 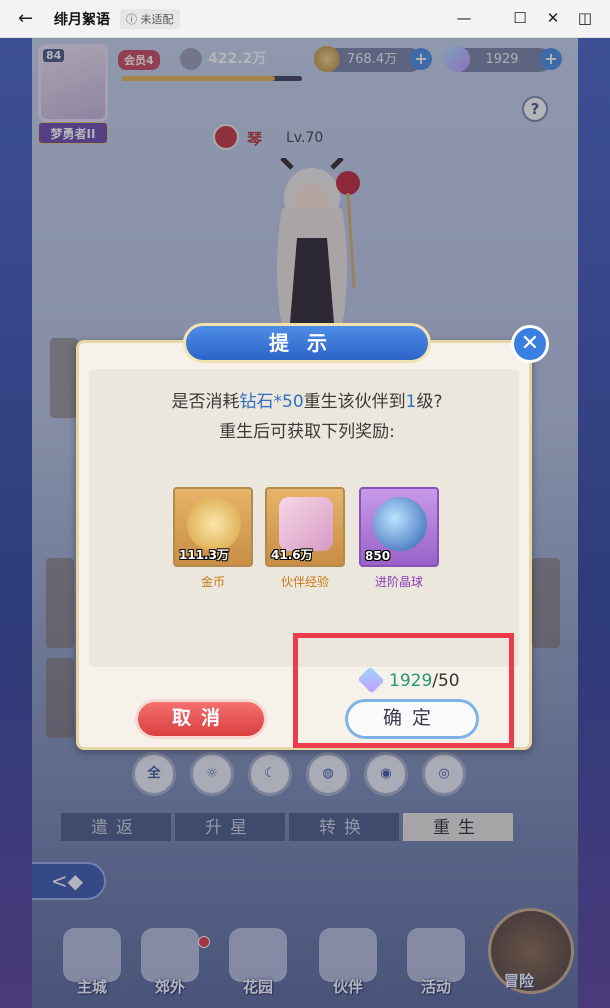 I want to click on cancel-button: 取消, so click(x=201, y=719).